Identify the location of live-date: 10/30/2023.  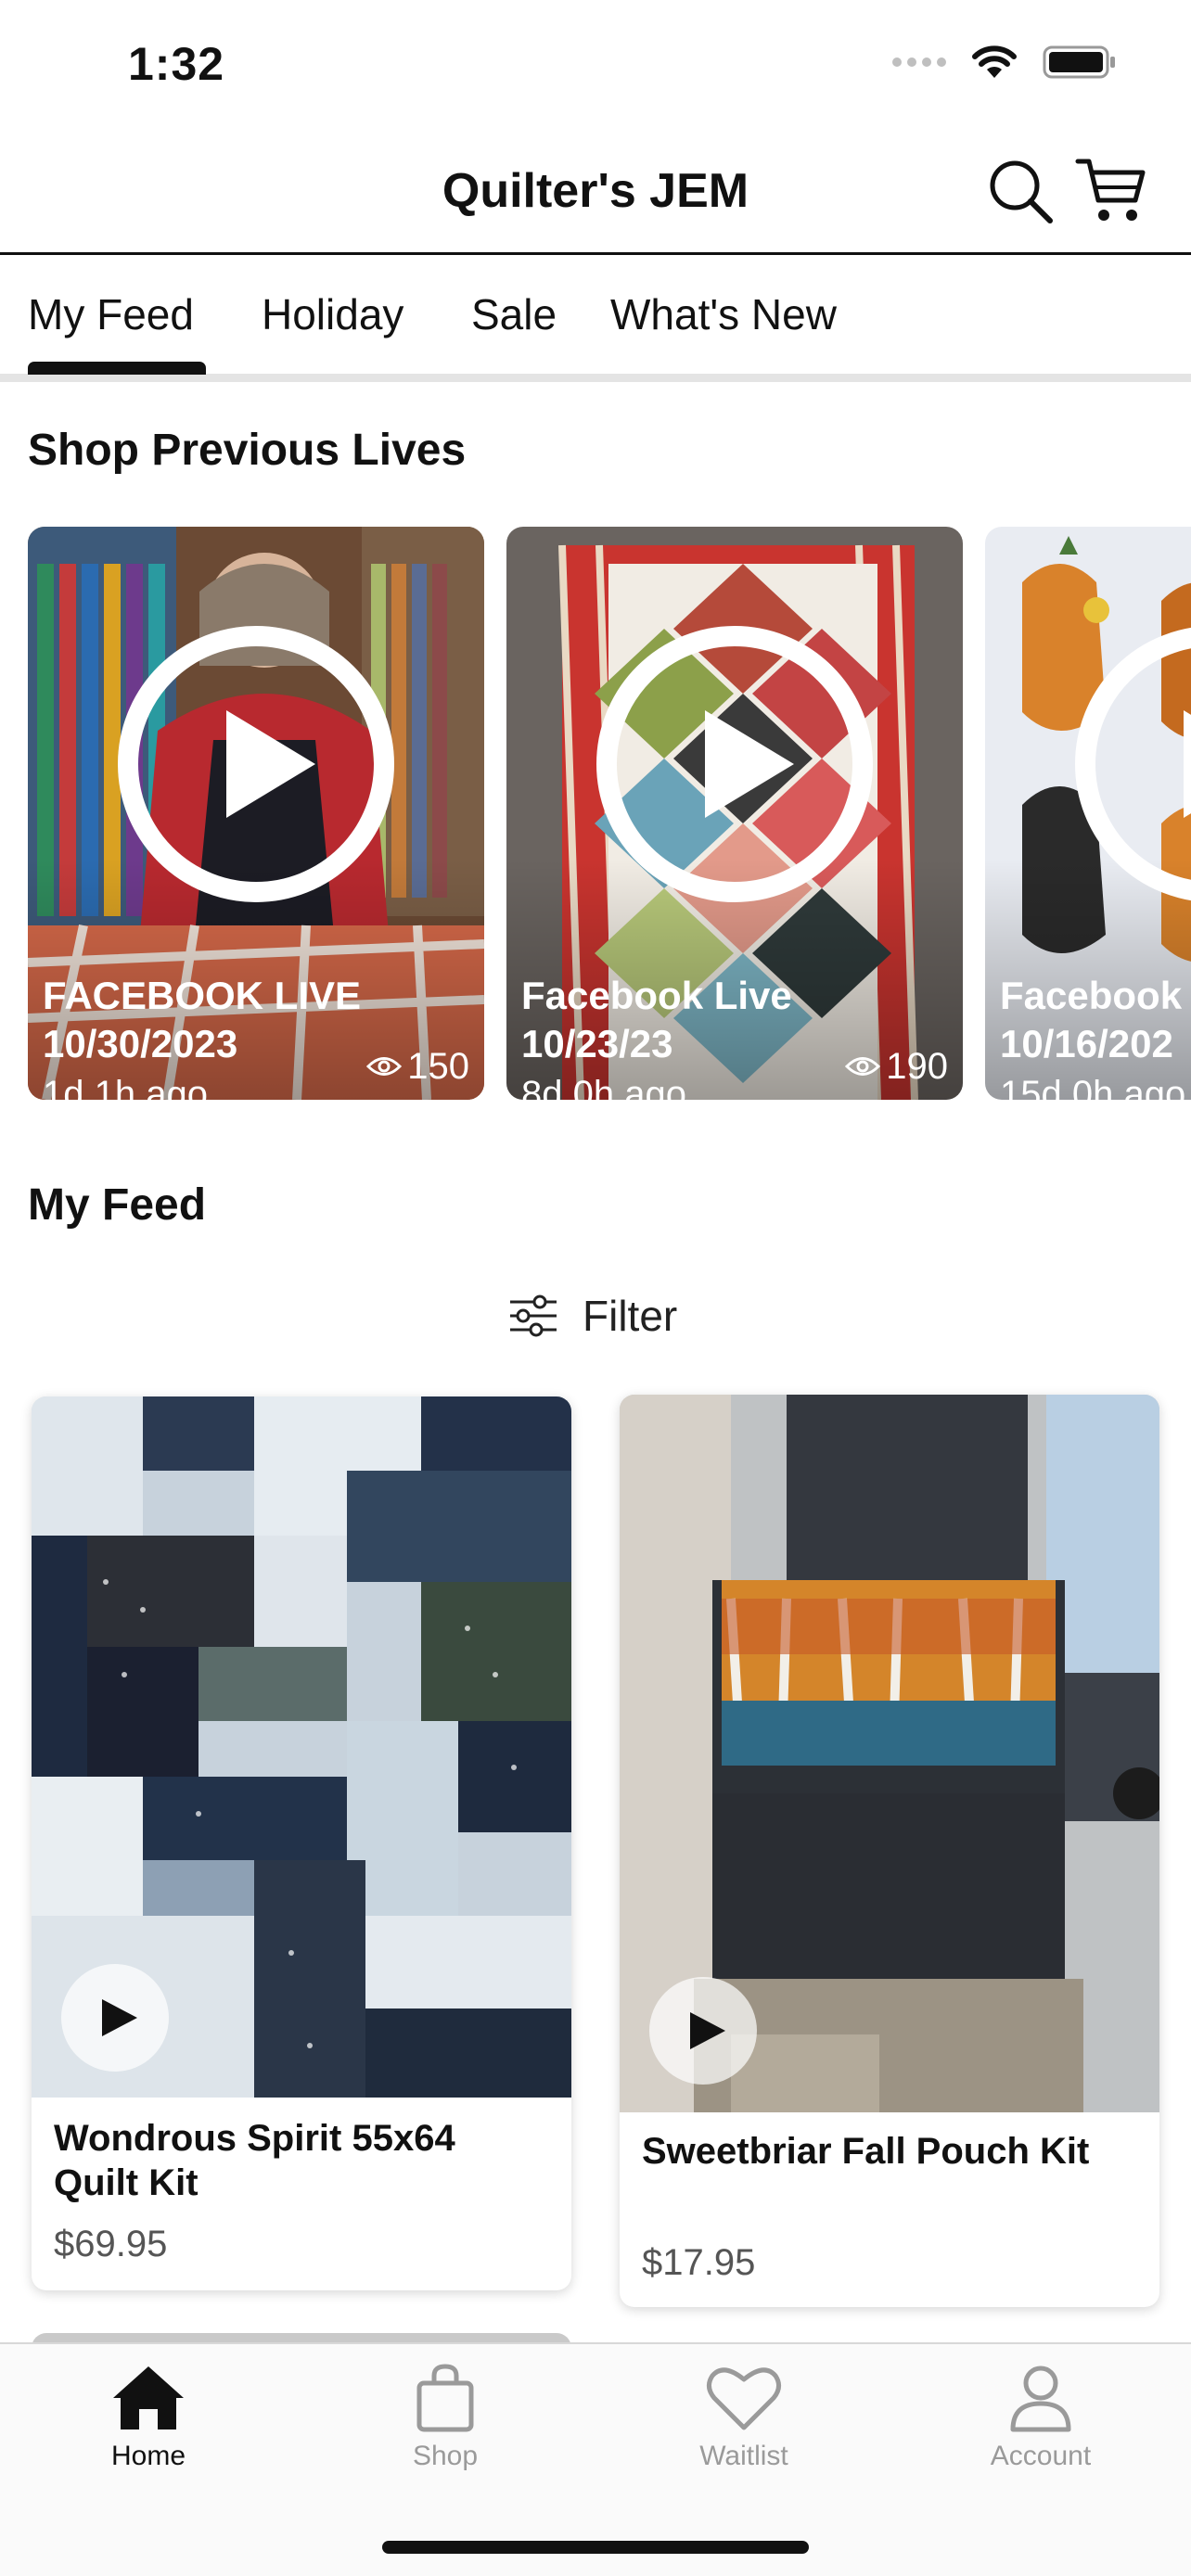
(140, 1043).